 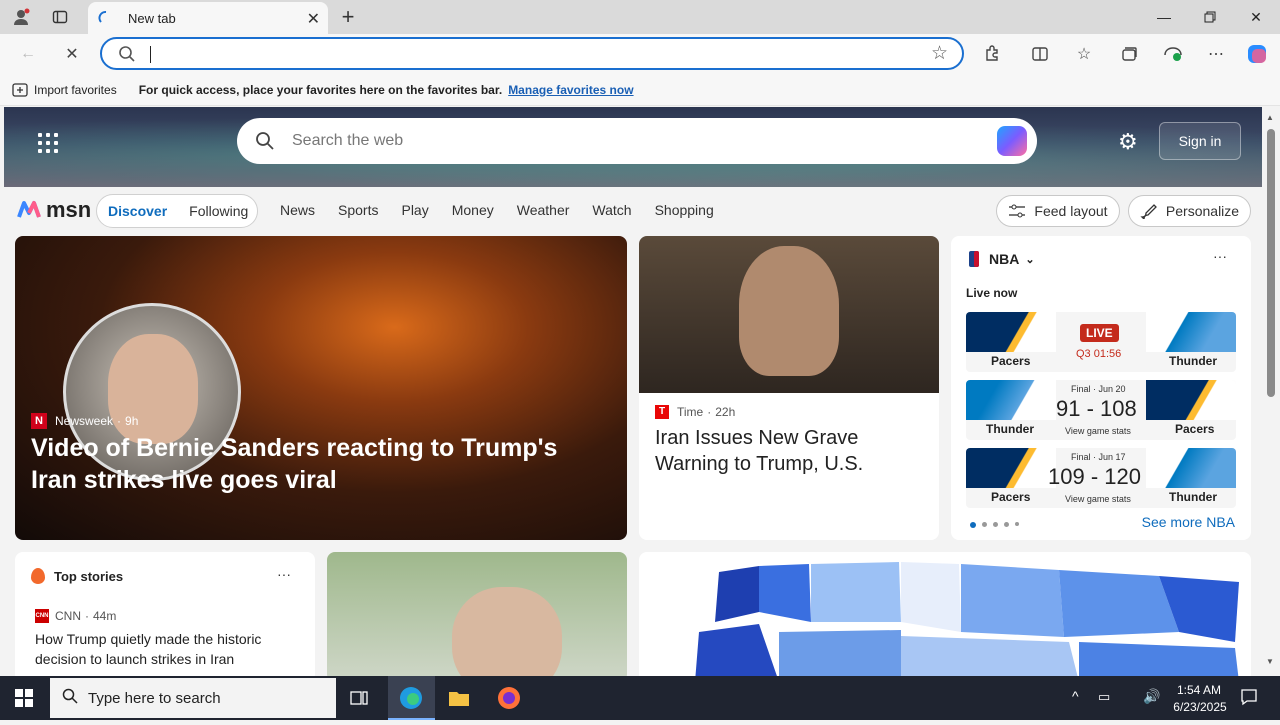 What do you see at coordinates (38, 576) in the screenshot?
I see `flame-icon` at bounding box center [38, 576].